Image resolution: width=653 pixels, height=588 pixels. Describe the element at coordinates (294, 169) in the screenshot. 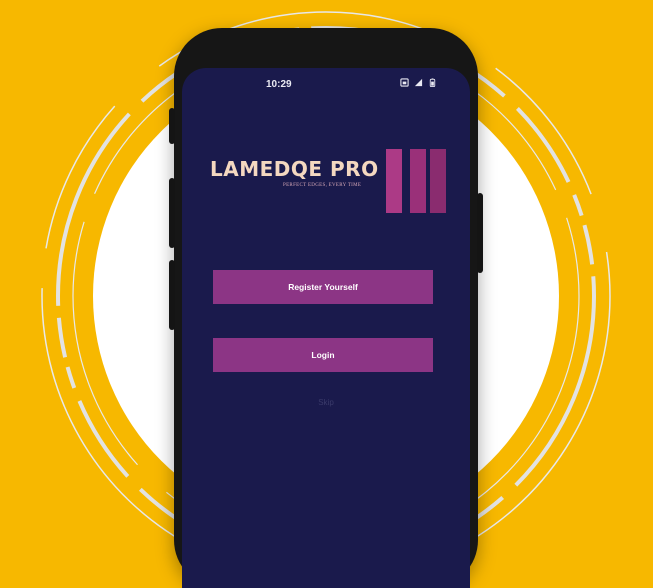

I see `logo-wordmark: LAMEDQE PRO` at that location.